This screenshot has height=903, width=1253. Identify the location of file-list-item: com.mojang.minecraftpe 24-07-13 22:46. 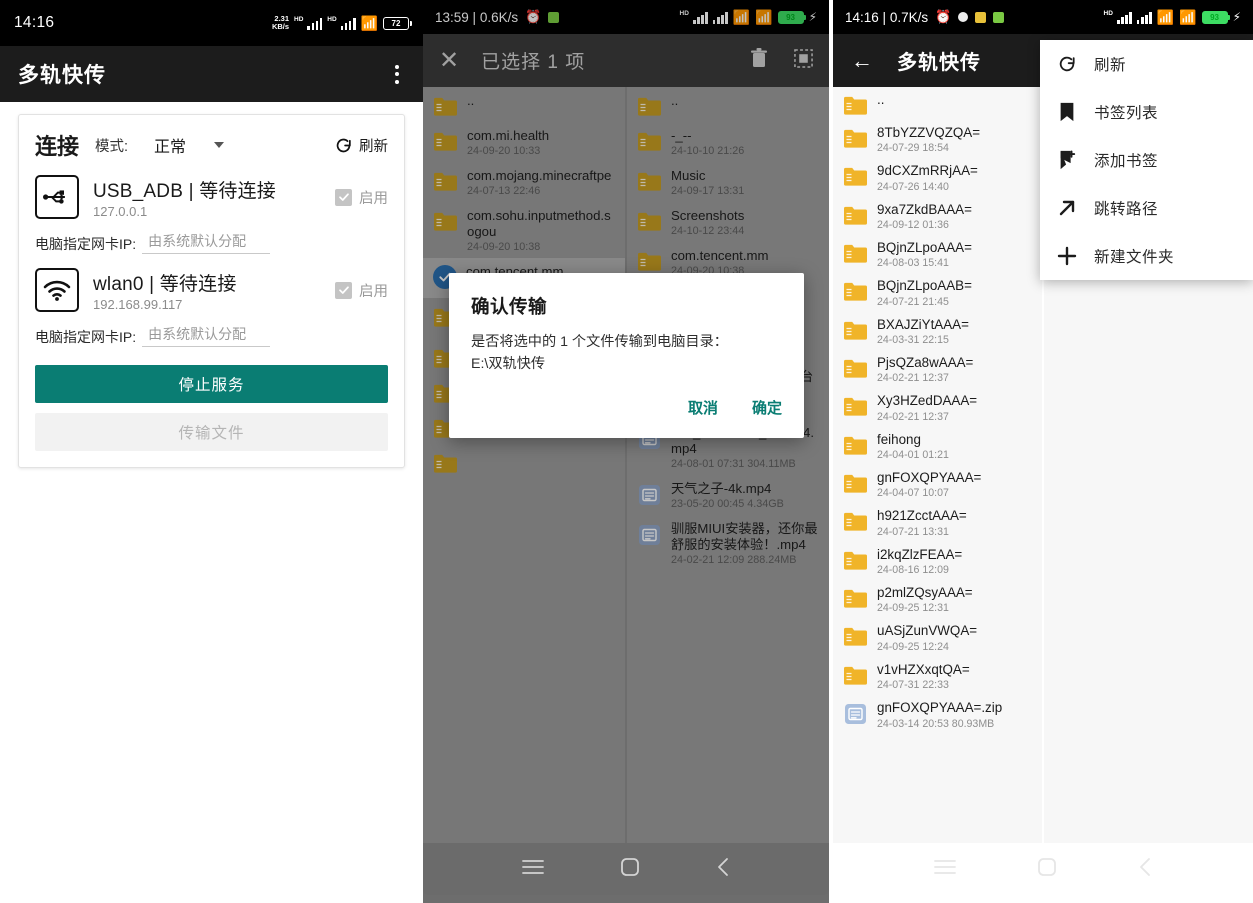
(524, 182).